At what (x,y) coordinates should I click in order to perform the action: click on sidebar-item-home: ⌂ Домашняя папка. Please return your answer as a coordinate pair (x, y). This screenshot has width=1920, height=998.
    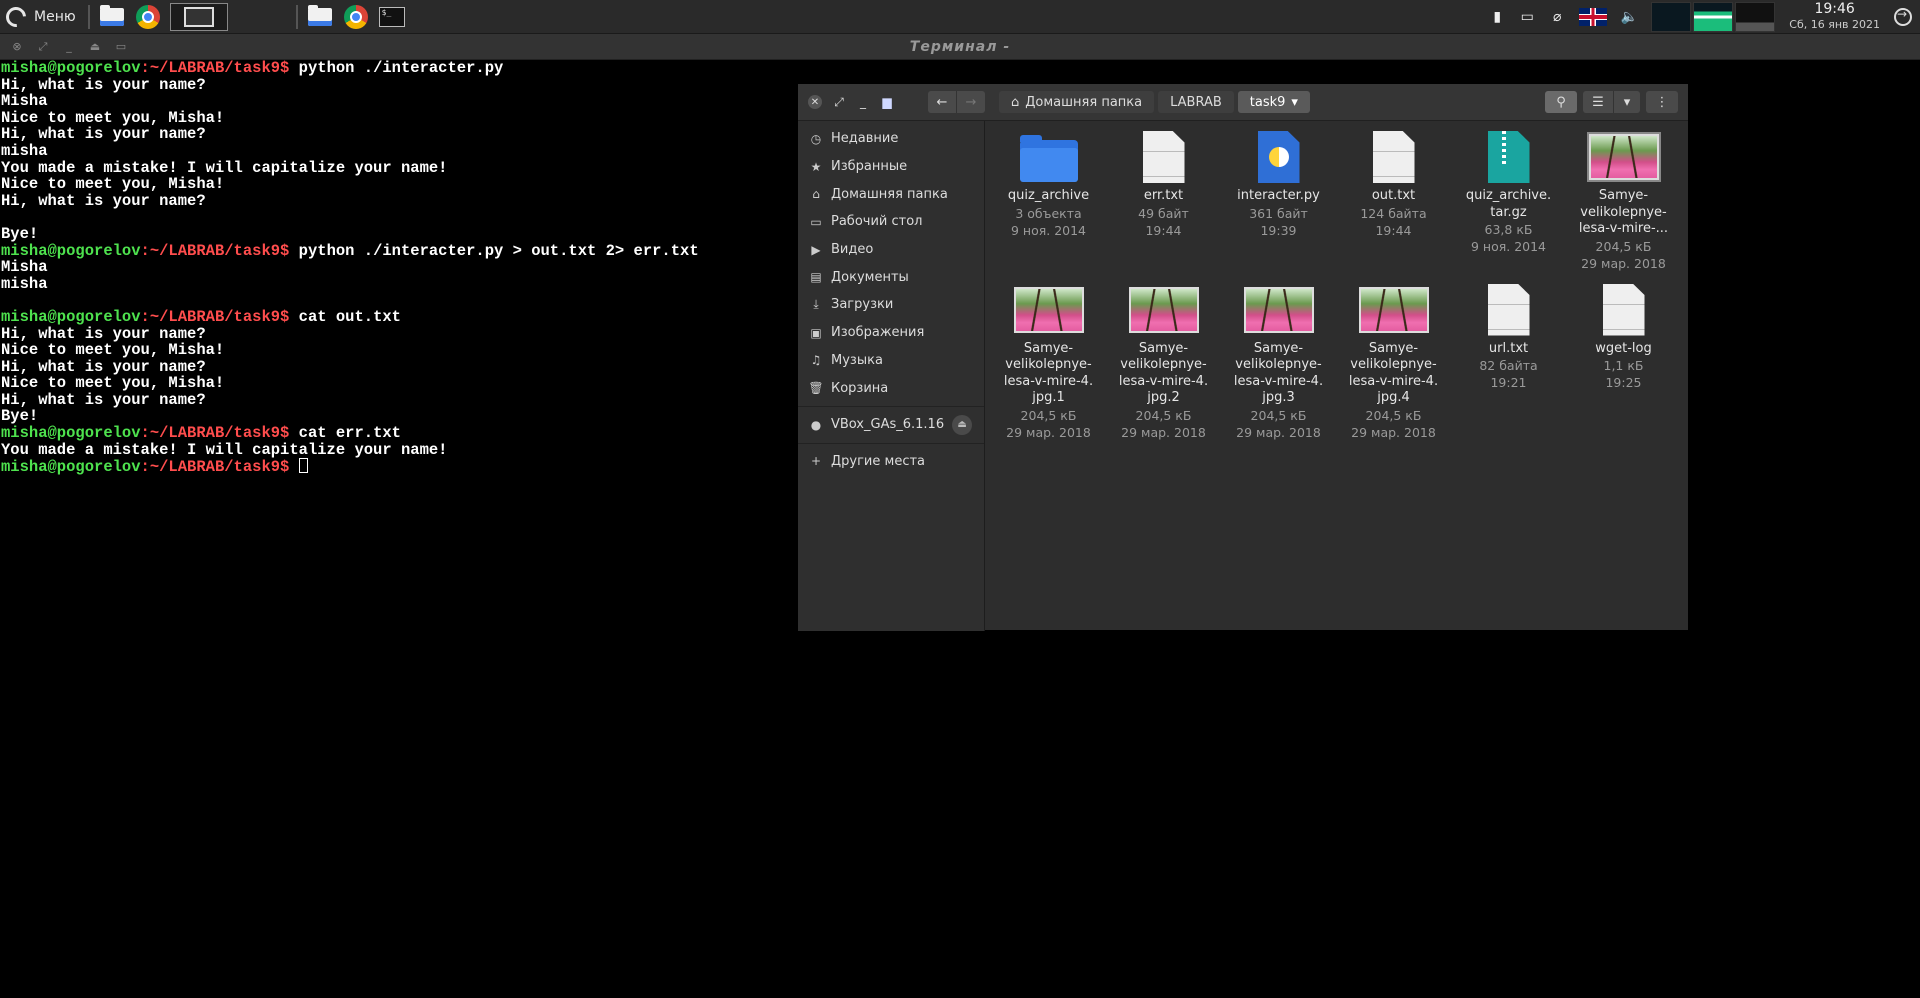
    Looking at the image, I should click on (891, 194).